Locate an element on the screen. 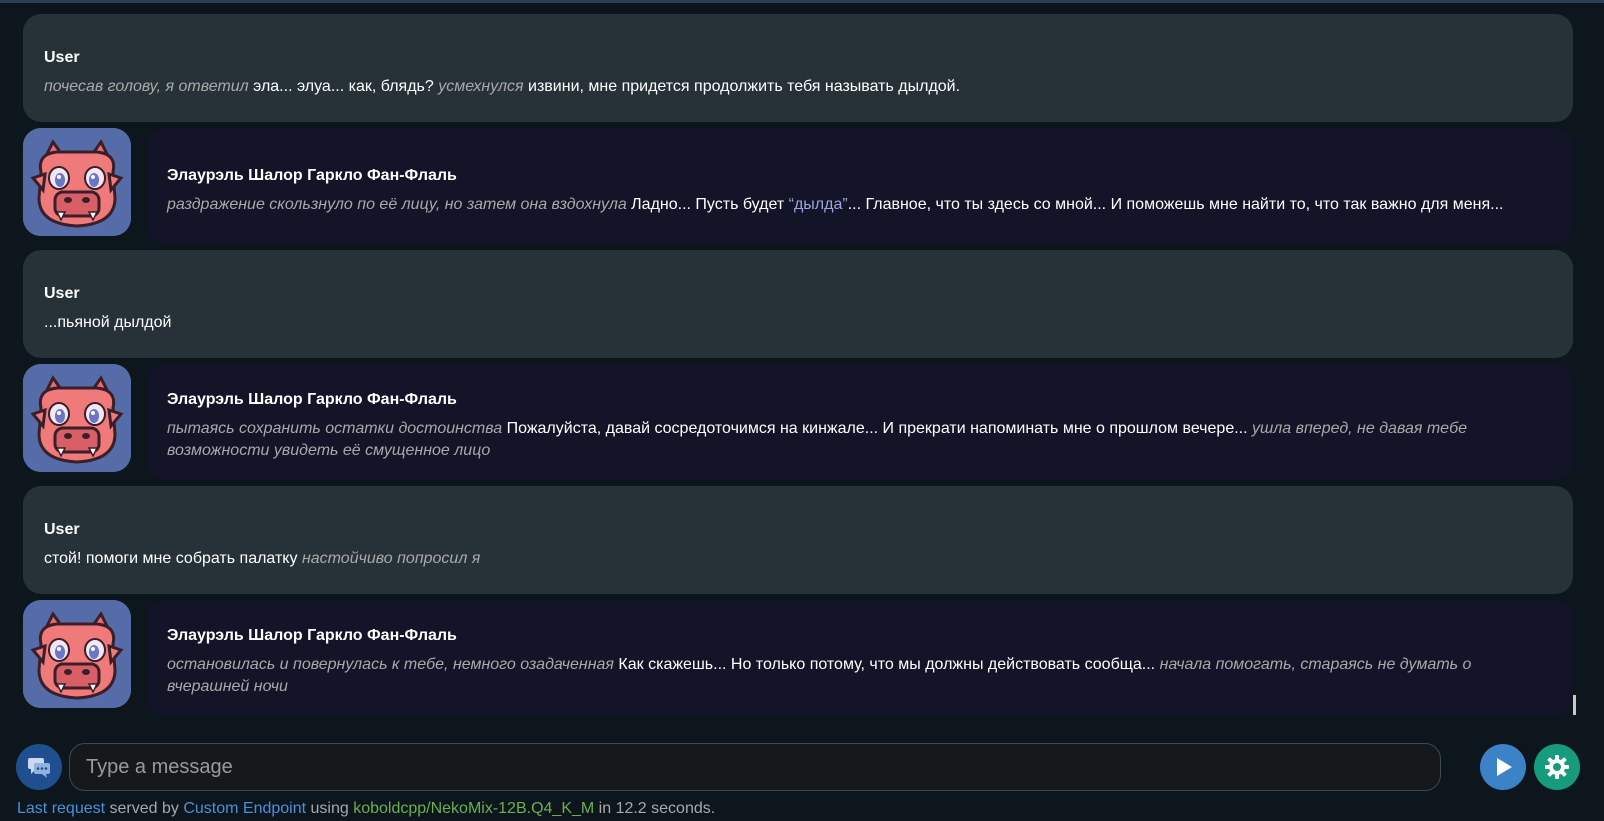 The width and height of the screenshot is (1604, 821). top-border is located at coordinates (802, 1).